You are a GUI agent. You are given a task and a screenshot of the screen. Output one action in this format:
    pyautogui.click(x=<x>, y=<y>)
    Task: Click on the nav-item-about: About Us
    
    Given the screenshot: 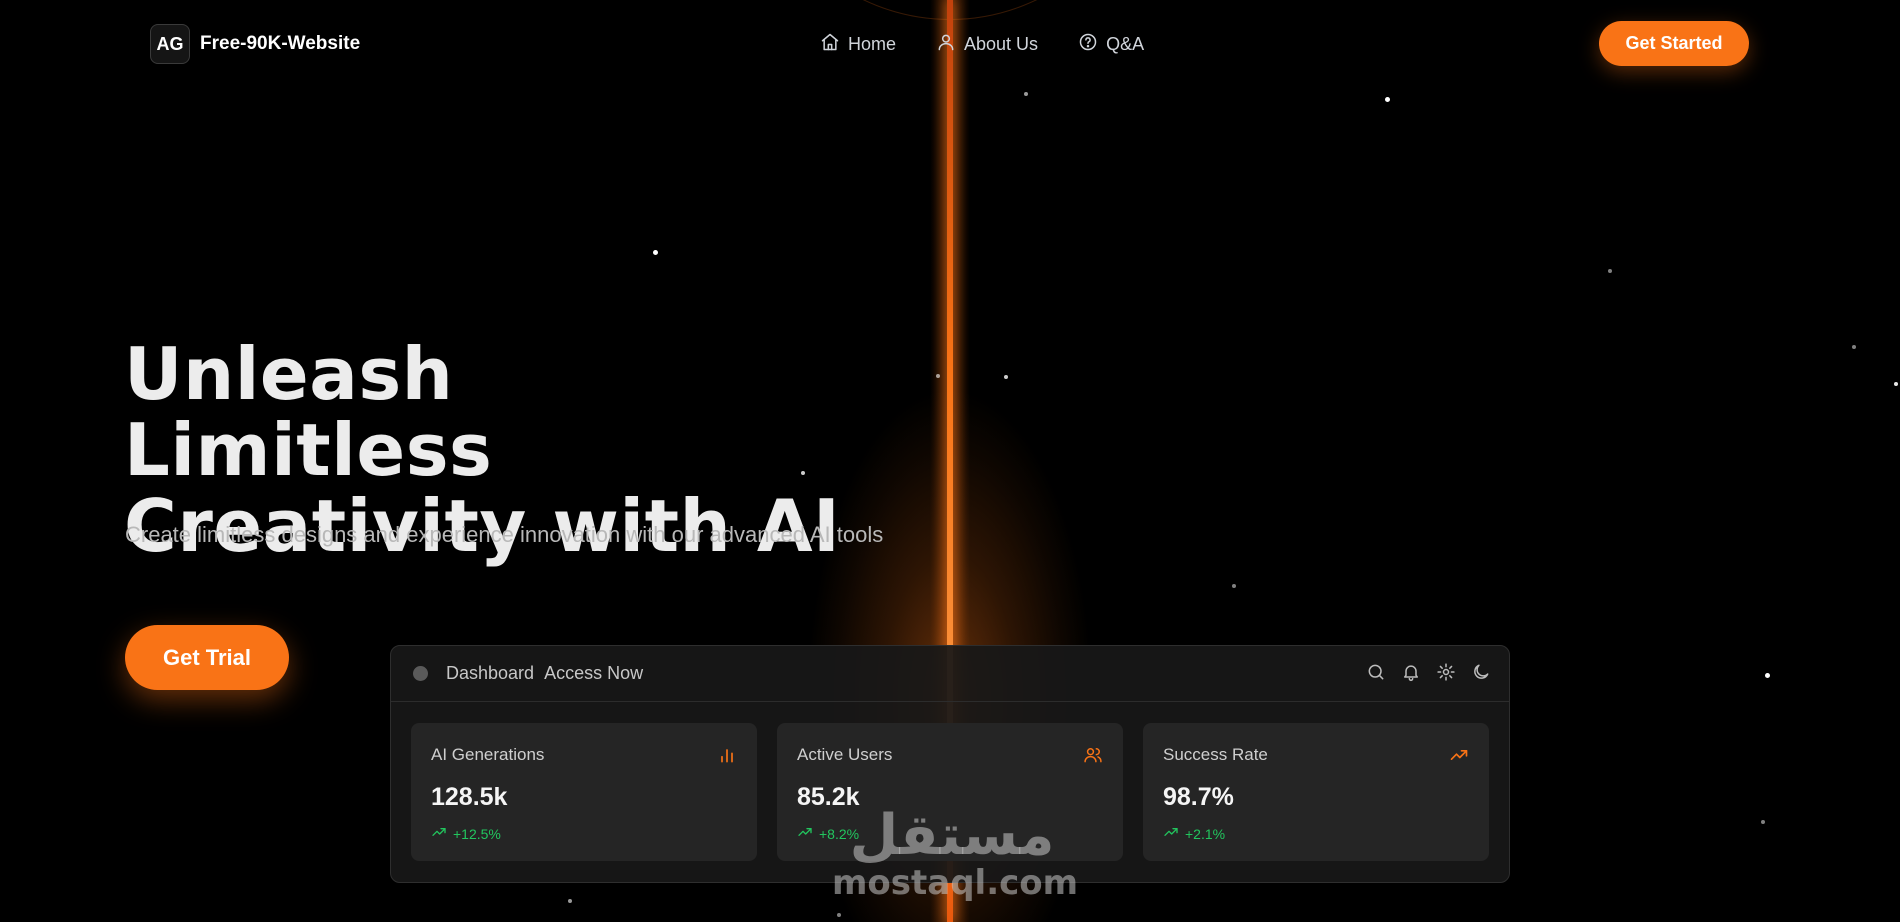 What is the action you would take?
    pyautogui.click(x=987, y=44)
    